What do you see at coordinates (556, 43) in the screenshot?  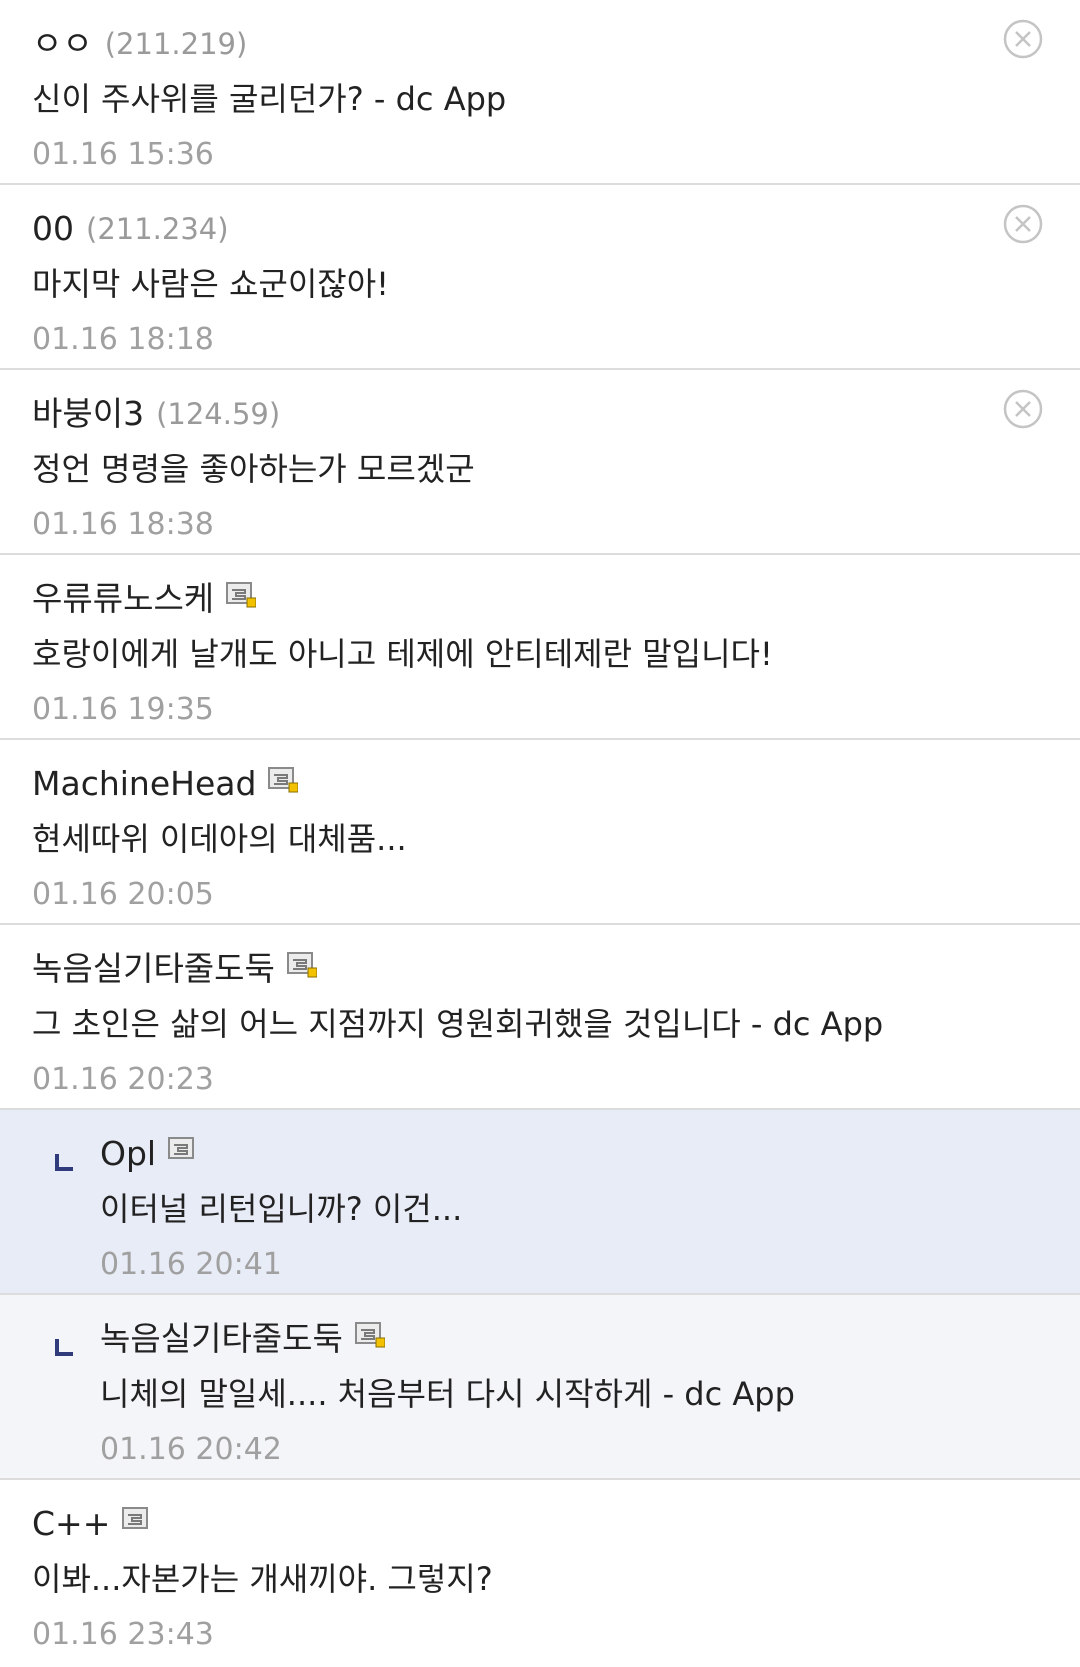 I see `comment-header: ㅇㅇ (211.219)` at bounding box center [556, 43].